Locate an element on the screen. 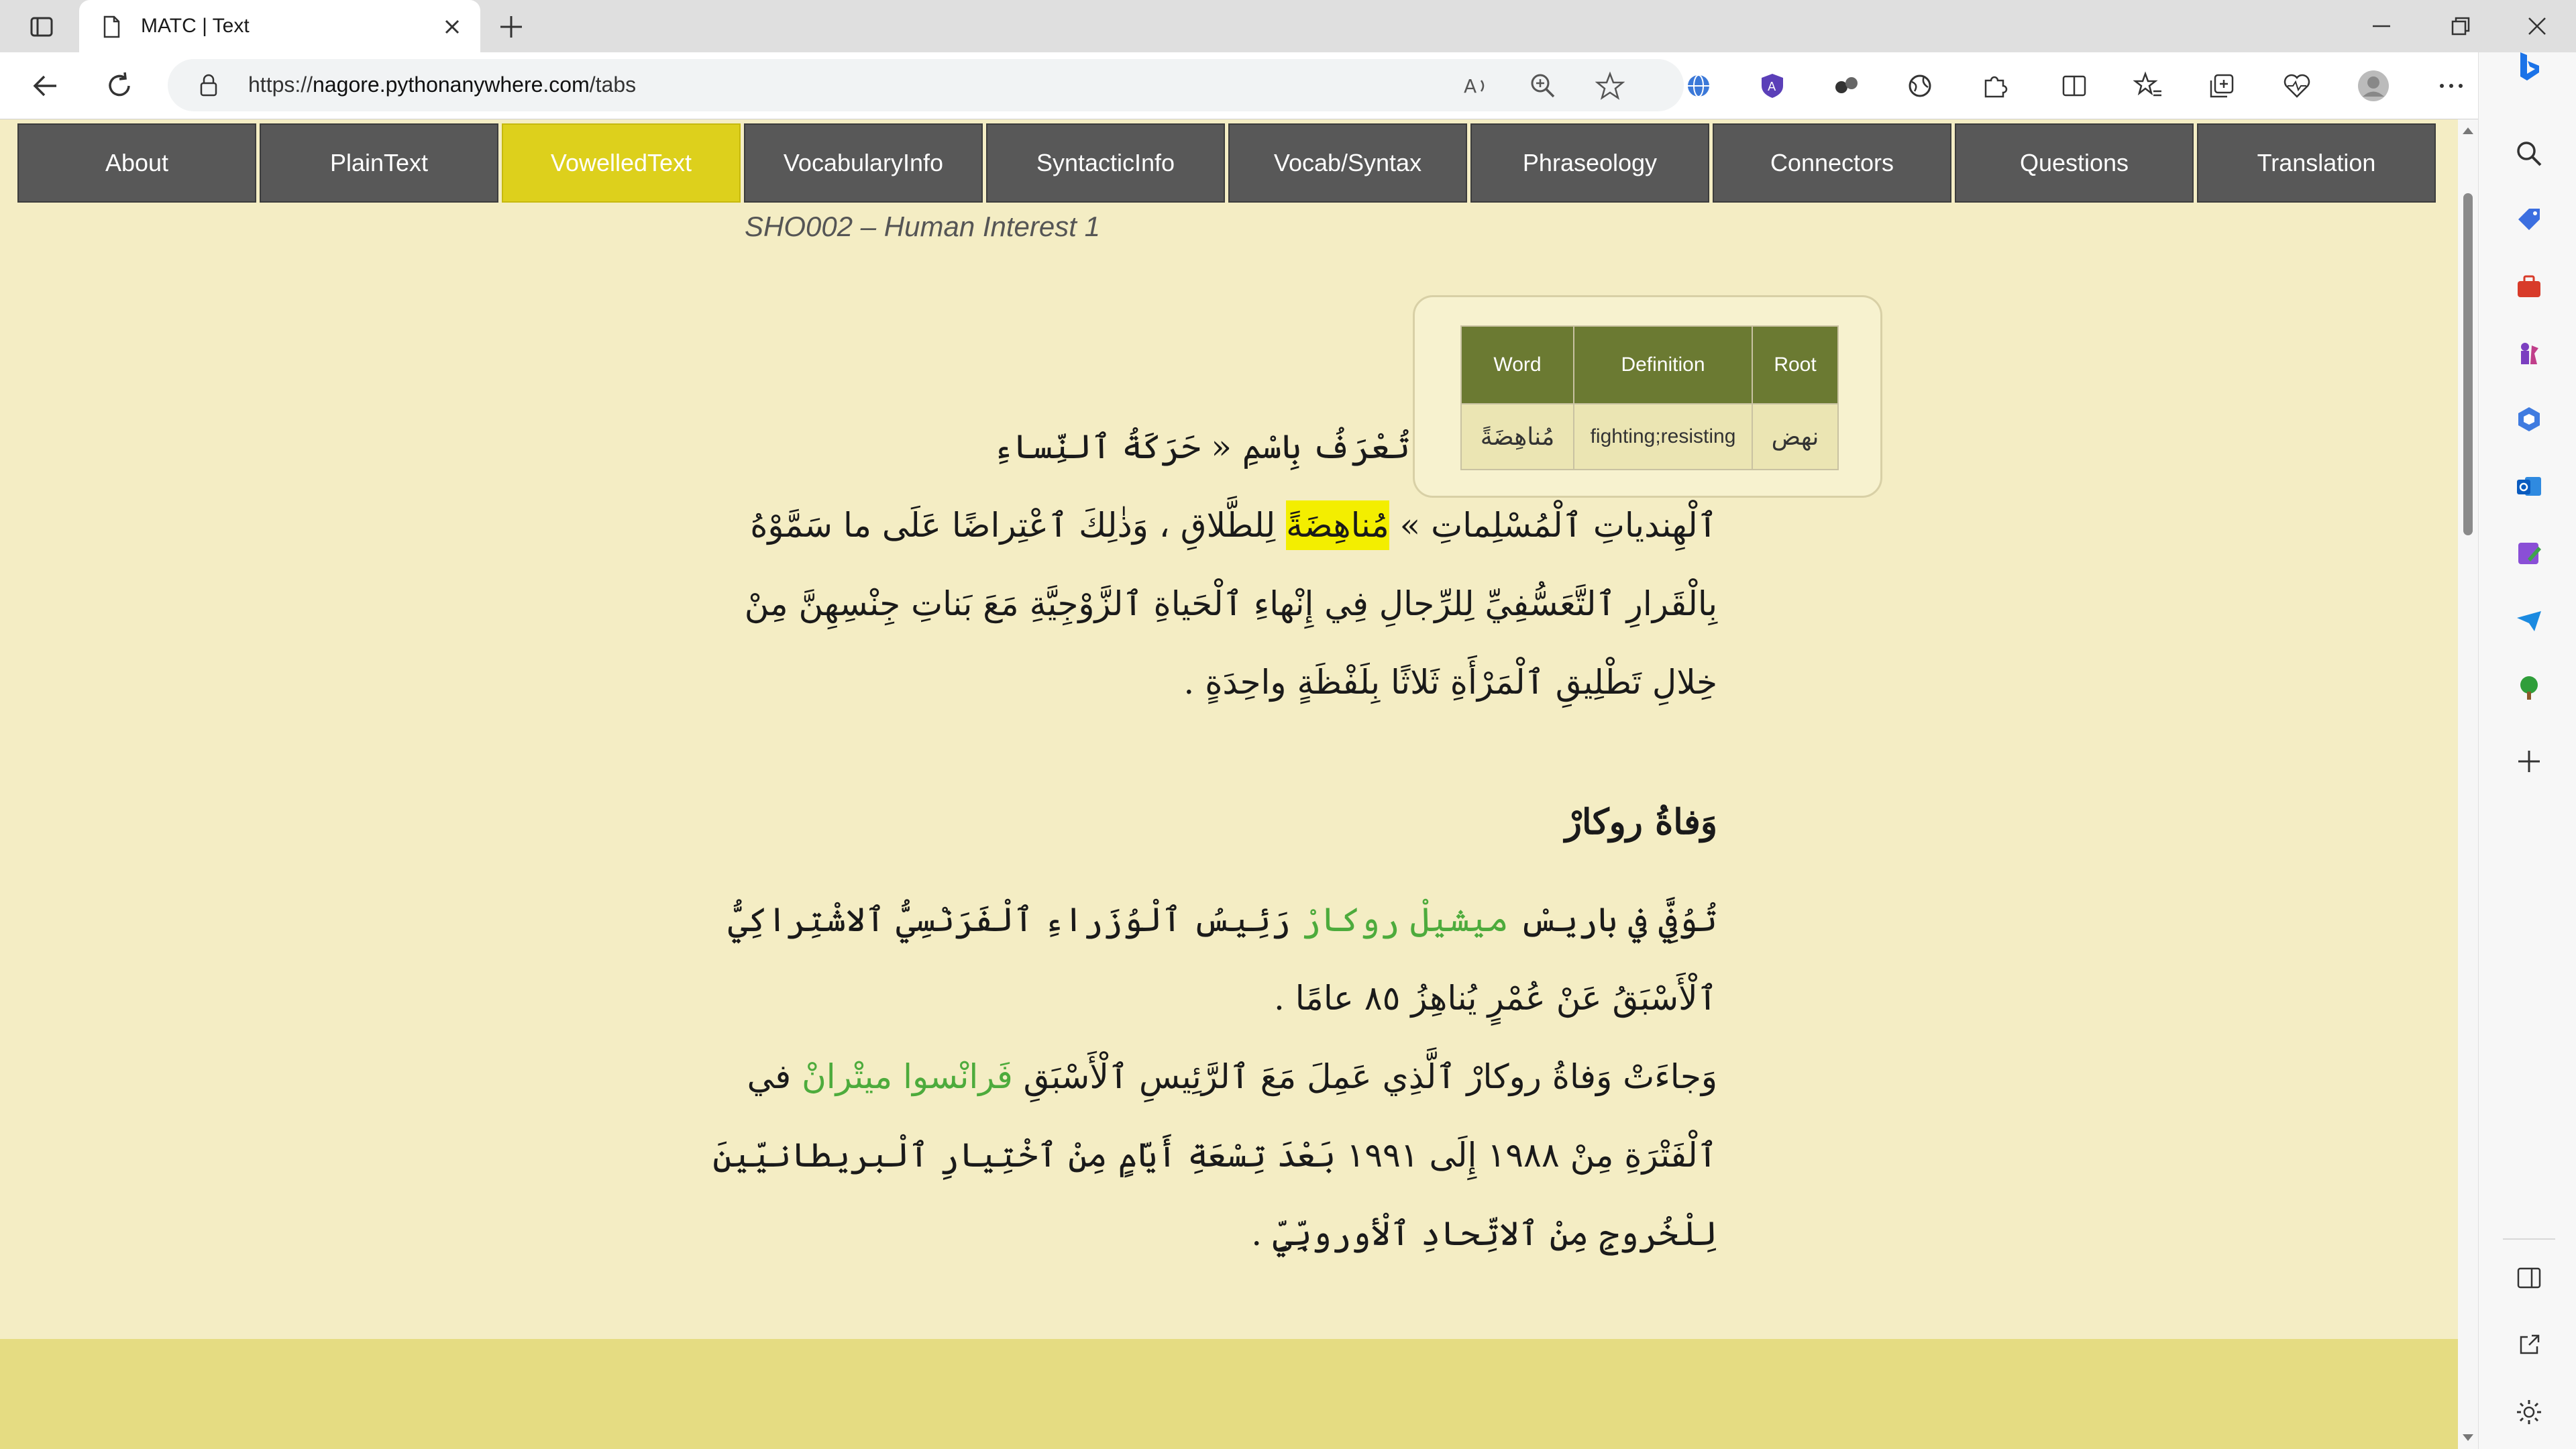 This screenshot has height=1449, width=2576. window-close-icon is located at coordinates (2537, 26).